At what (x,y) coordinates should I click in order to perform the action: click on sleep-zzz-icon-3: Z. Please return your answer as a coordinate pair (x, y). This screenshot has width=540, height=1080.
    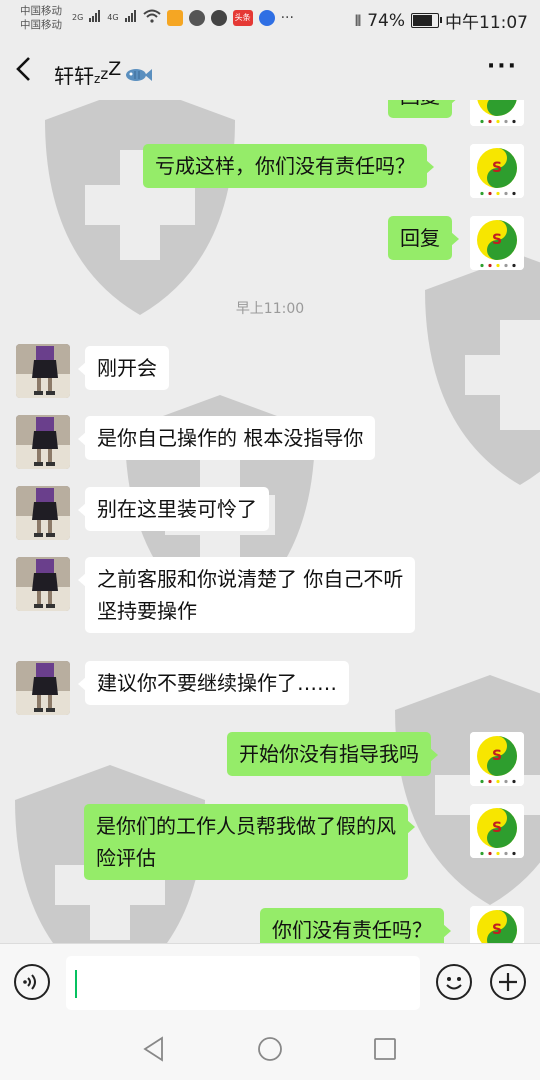
    Looking at the image, I should click on (115, 69).